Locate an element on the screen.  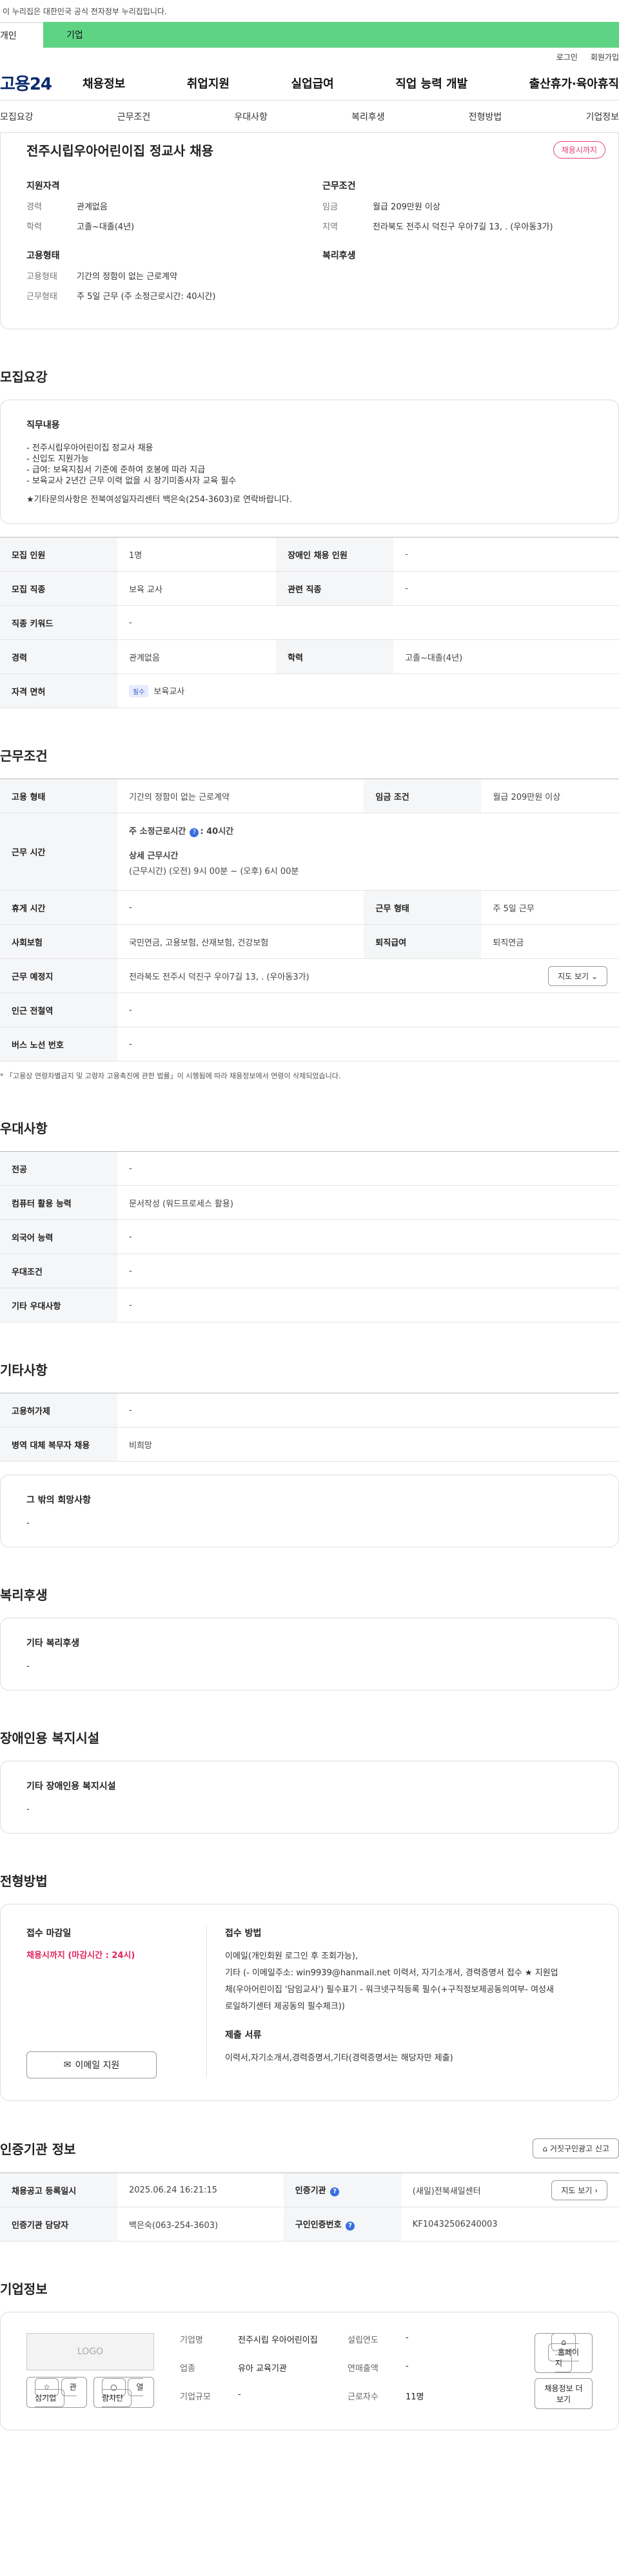
table-header: 근무 형태 is located at coordinates (423, 907).